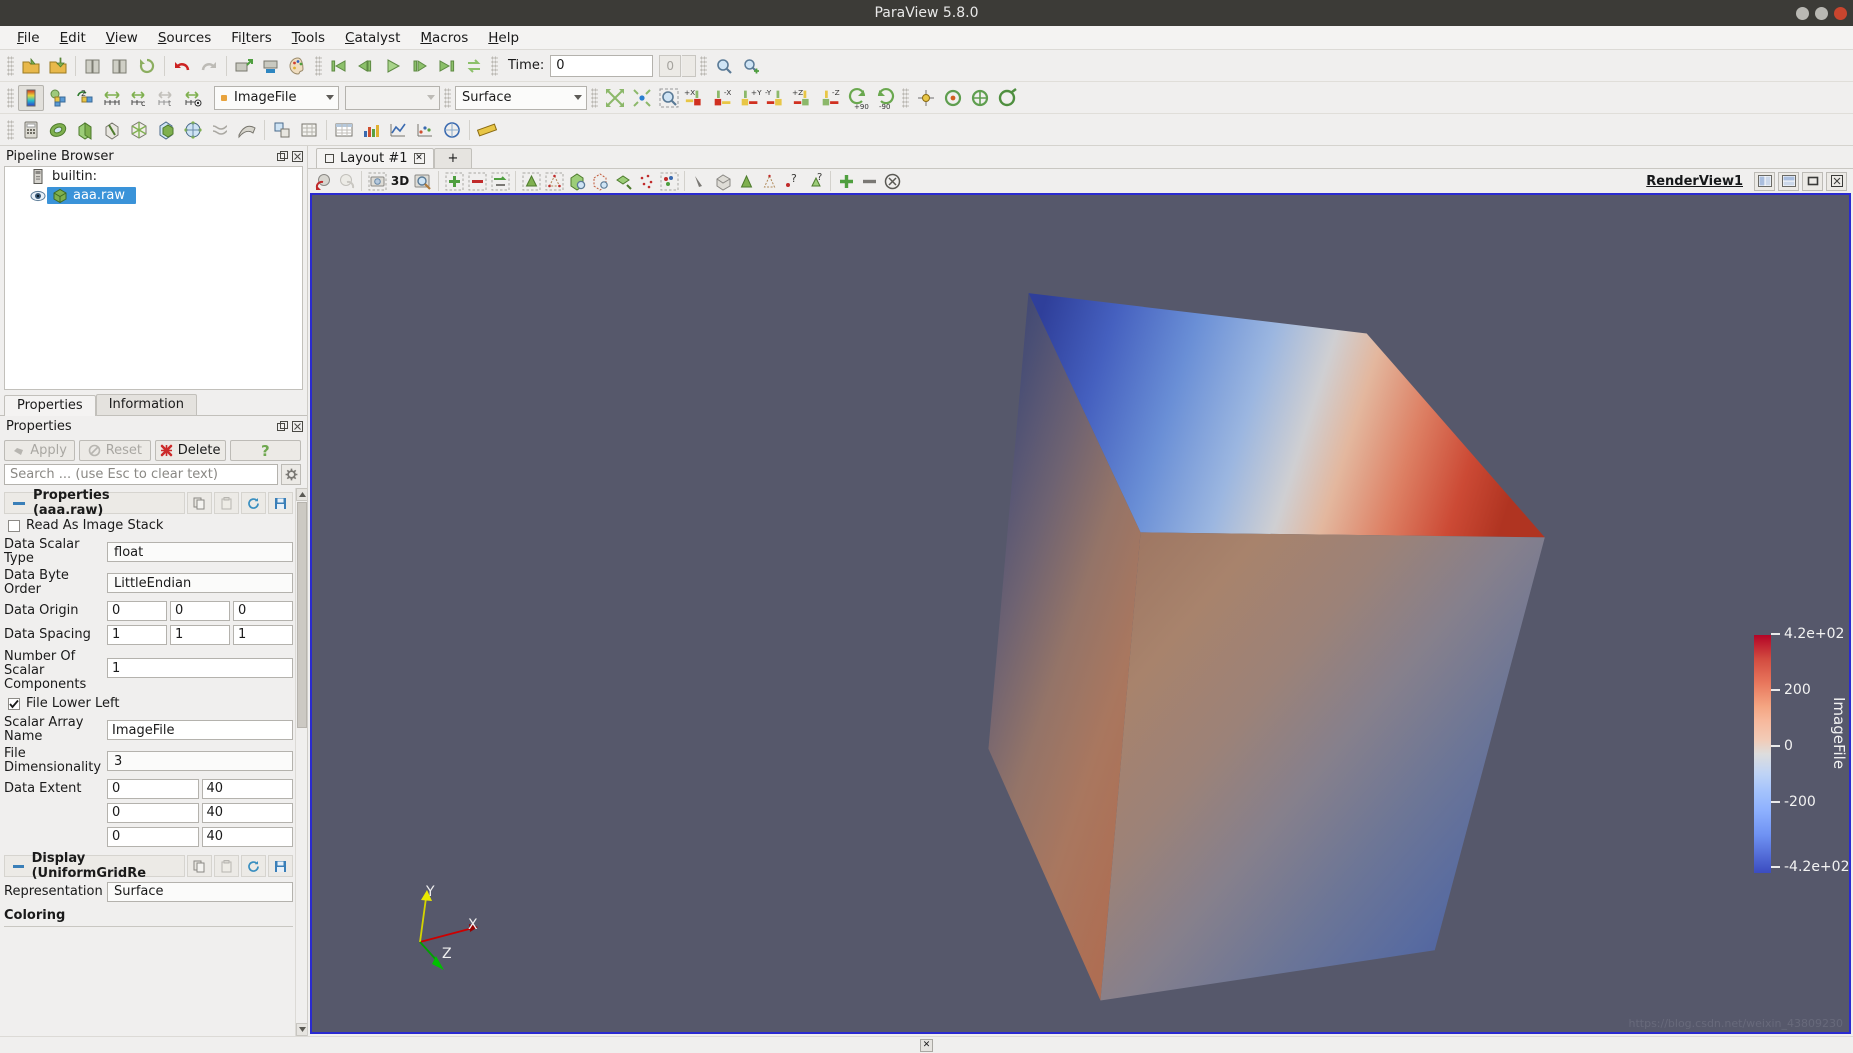 The width and height of the screenshot is (1853, 1053). Describe the element at coordinates (375, 158) in the screenshot. I see `tab-layout-1: Layout #1 ✕` at that location.